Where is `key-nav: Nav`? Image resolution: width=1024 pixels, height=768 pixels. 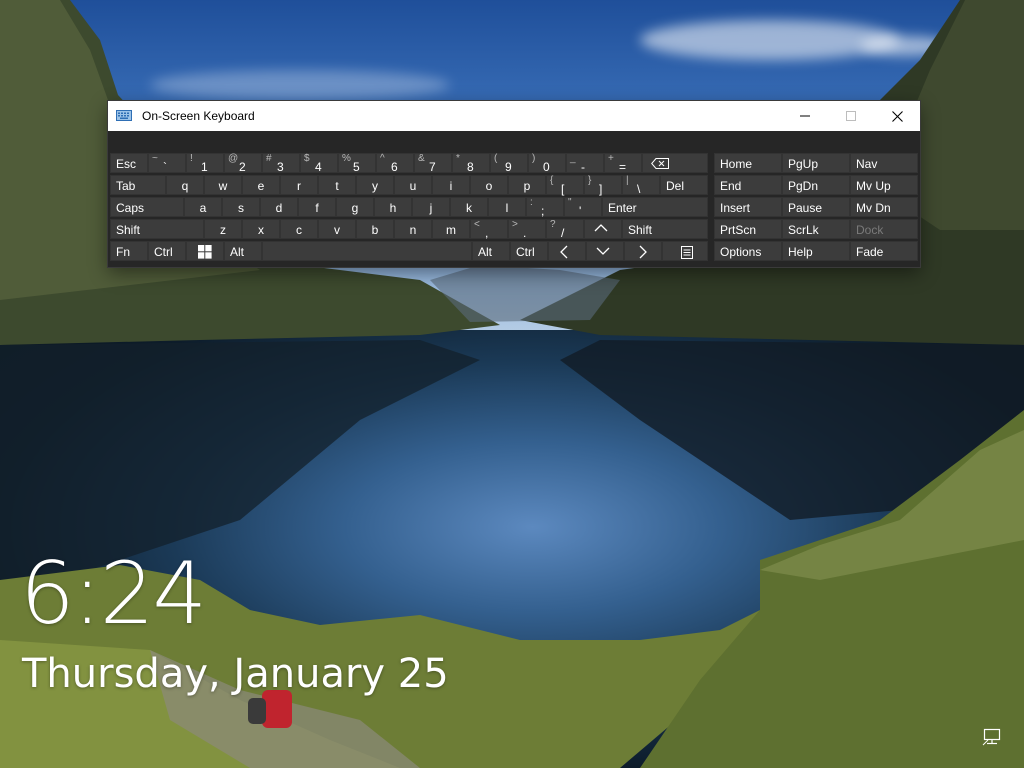 key-nav: Nav is located at coordinates (884, 163).